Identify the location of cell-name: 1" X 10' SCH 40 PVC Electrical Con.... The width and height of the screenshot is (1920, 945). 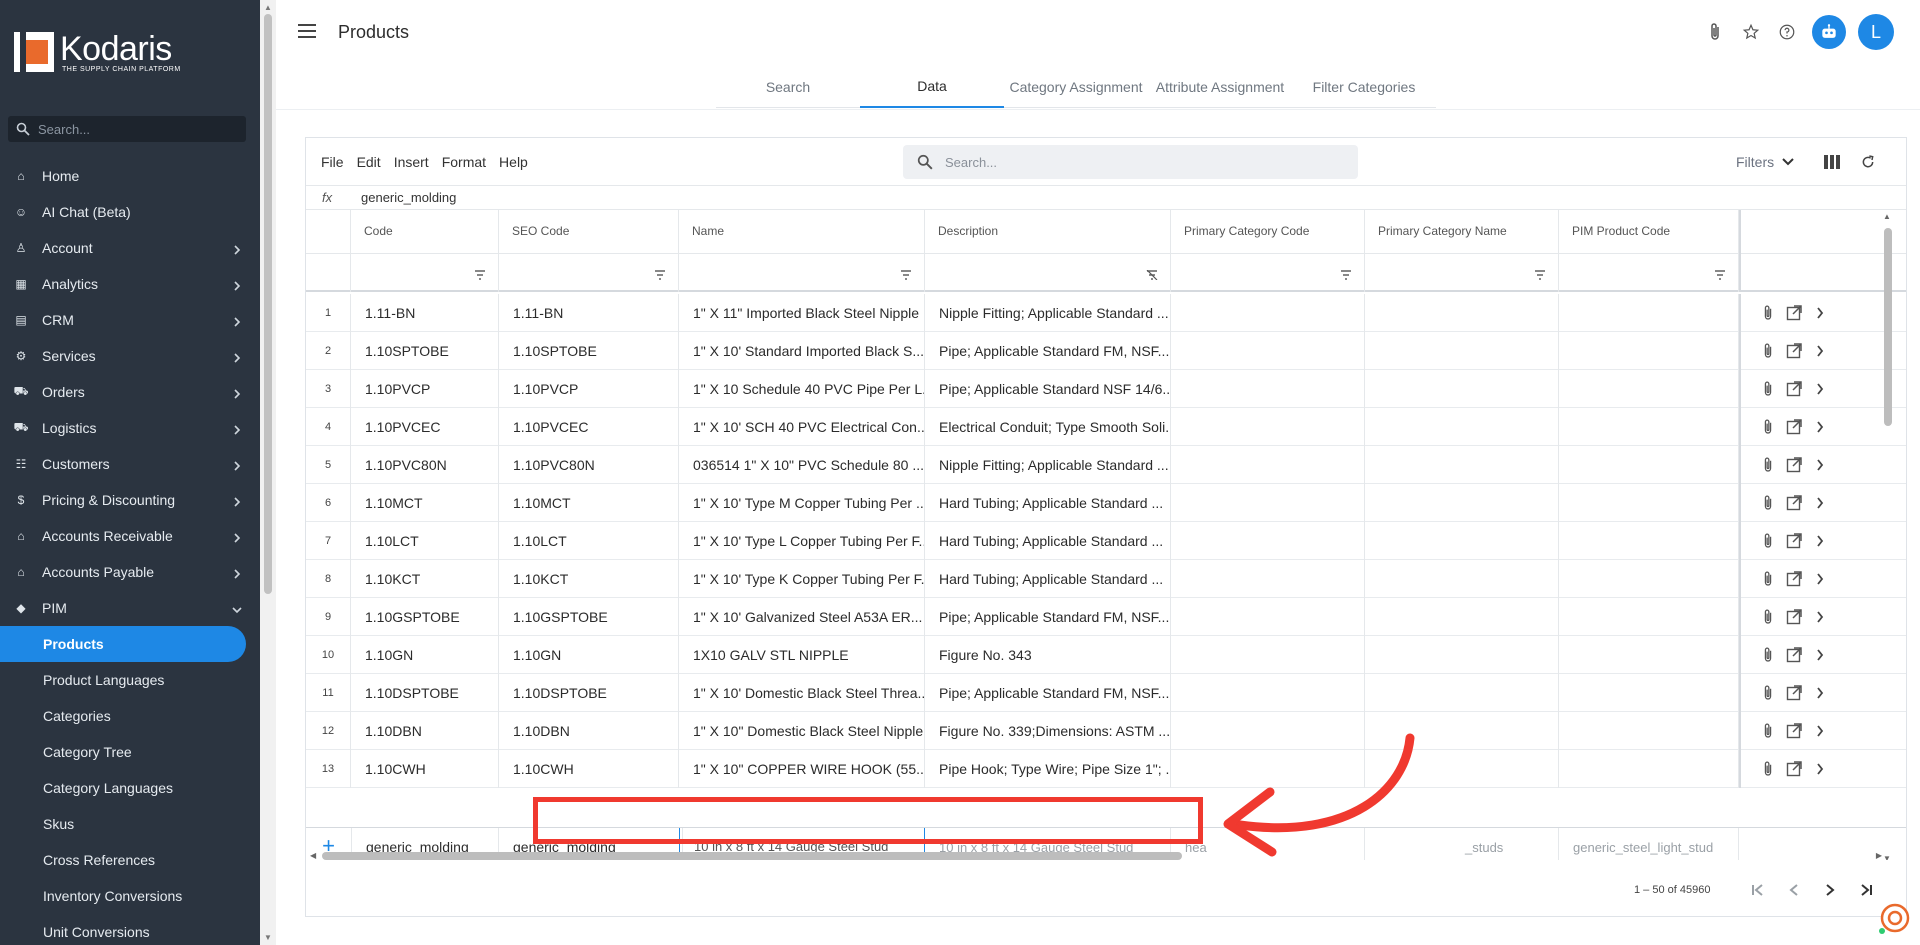
(802, 427).